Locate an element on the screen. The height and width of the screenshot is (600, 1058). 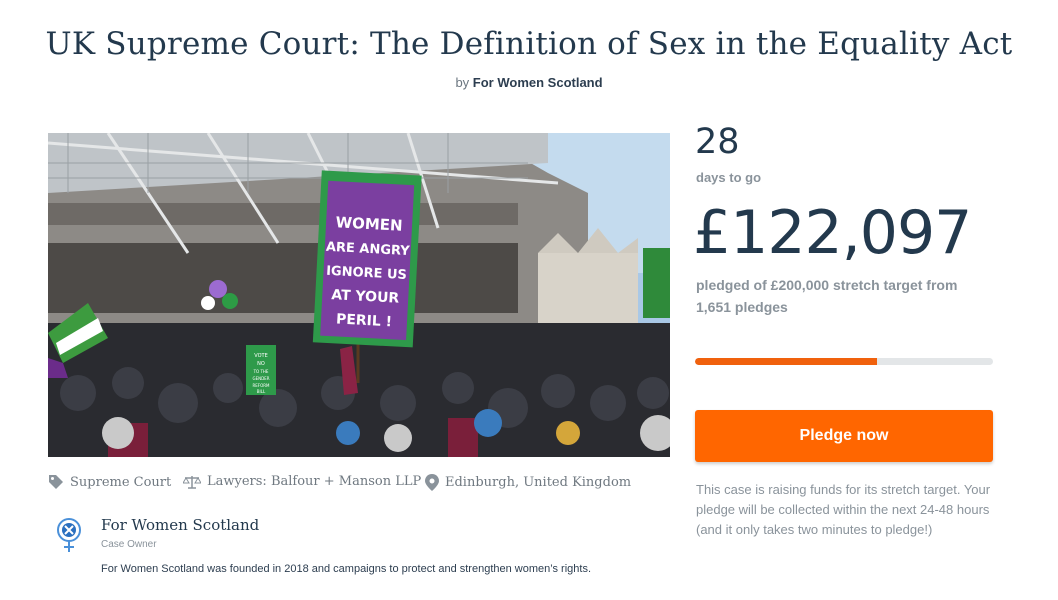
small-sign-1: VOTE is located at coordinates (260, 356).